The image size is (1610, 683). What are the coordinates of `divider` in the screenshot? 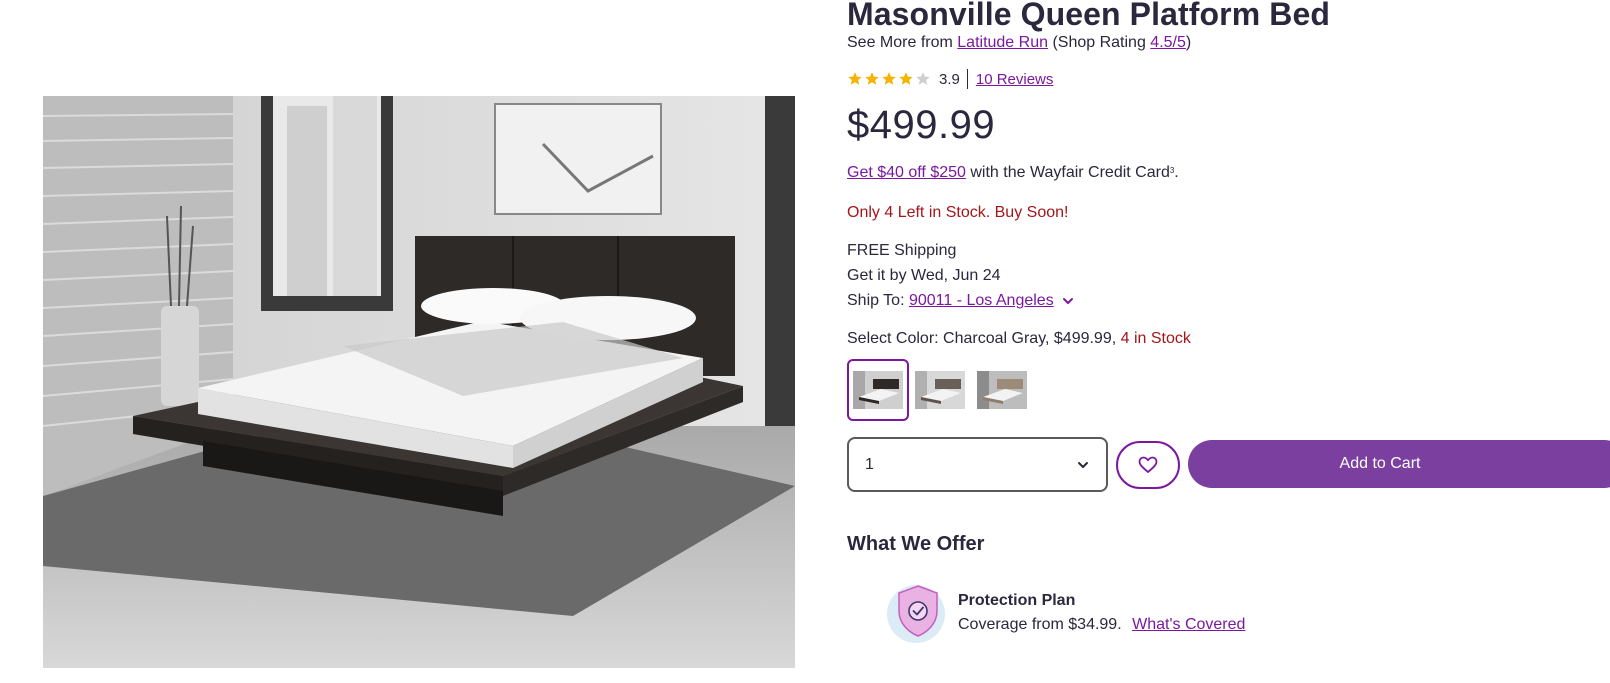 It's located at (967, 79).